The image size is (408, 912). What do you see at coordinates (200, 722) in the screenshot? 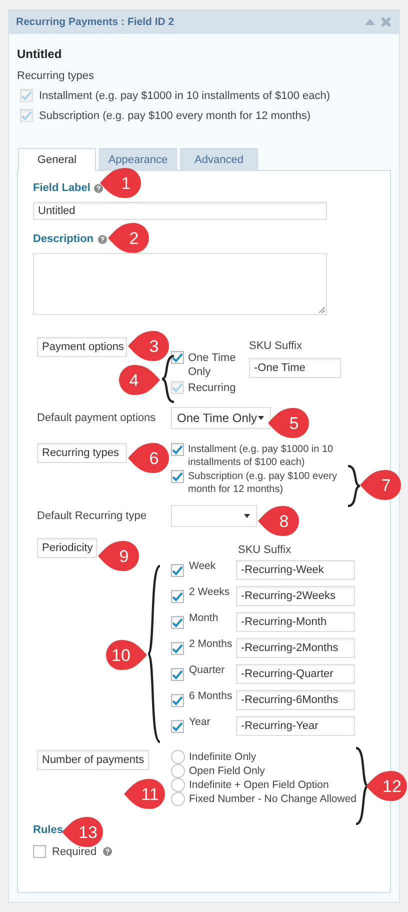
I see `checkbox-label: Year` at bounding box center [200, 722].